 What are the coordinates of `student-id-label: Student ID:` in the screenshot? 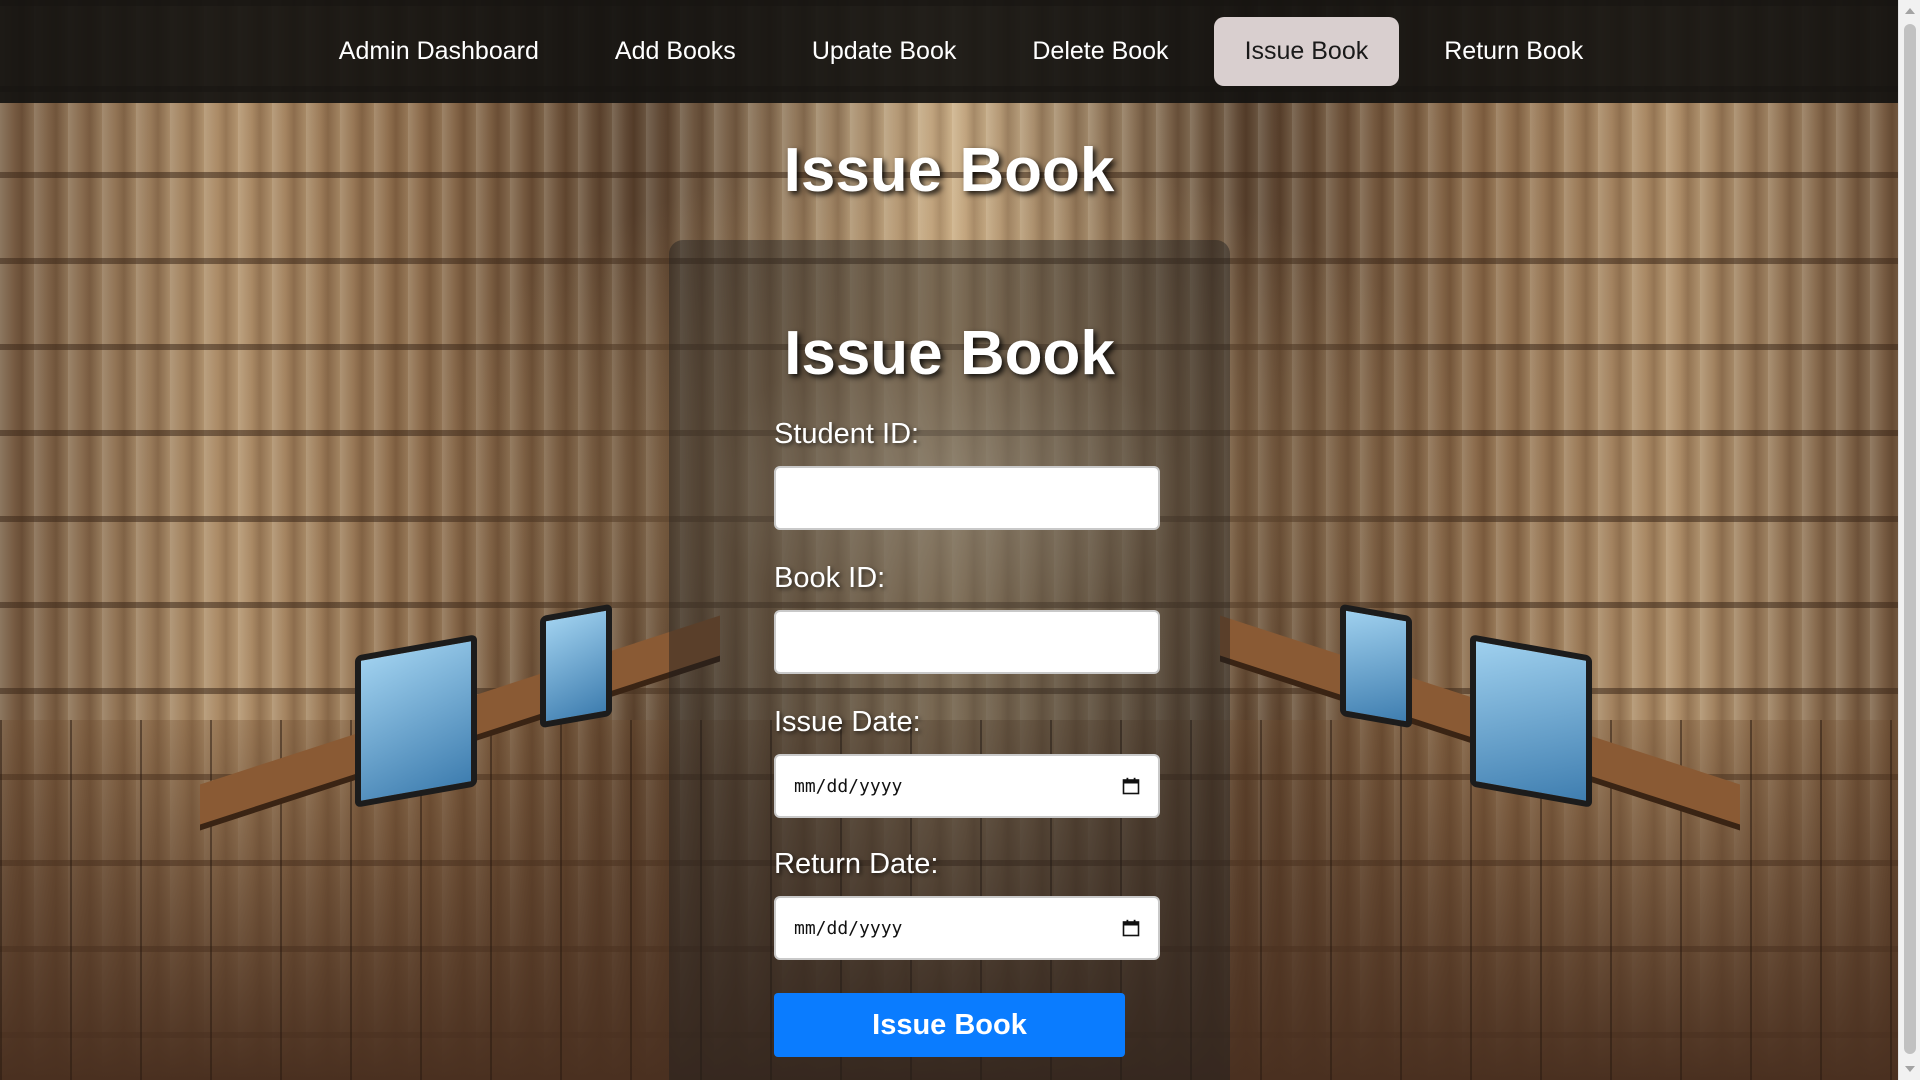 It's located at (847, 434).